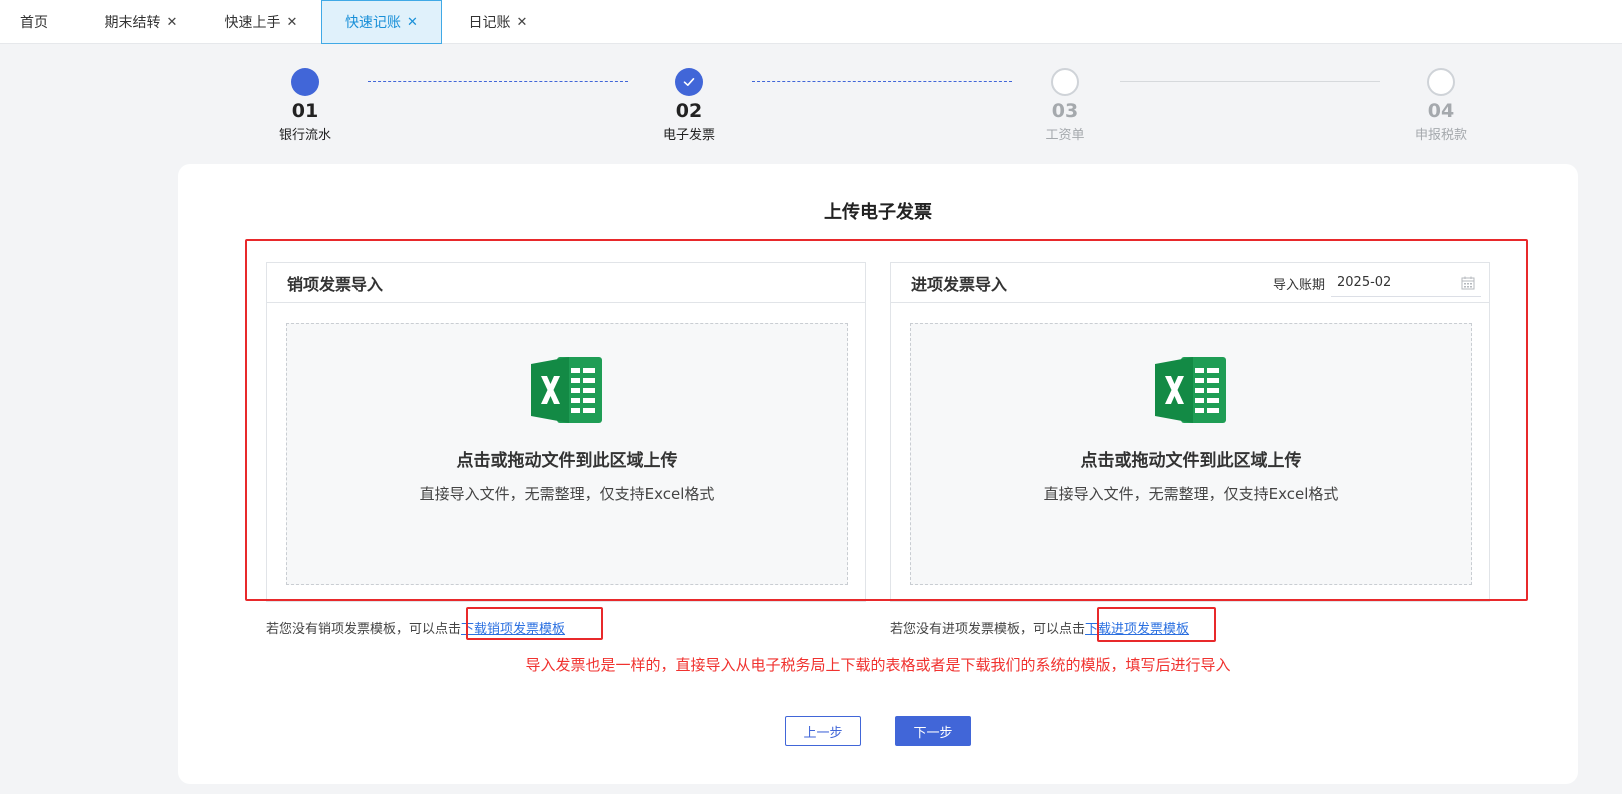 This screenshot has width=1622, height=794. Describe the element at coordinates (1406, 283) in the screenshot. I see `import-period-input` at that location.